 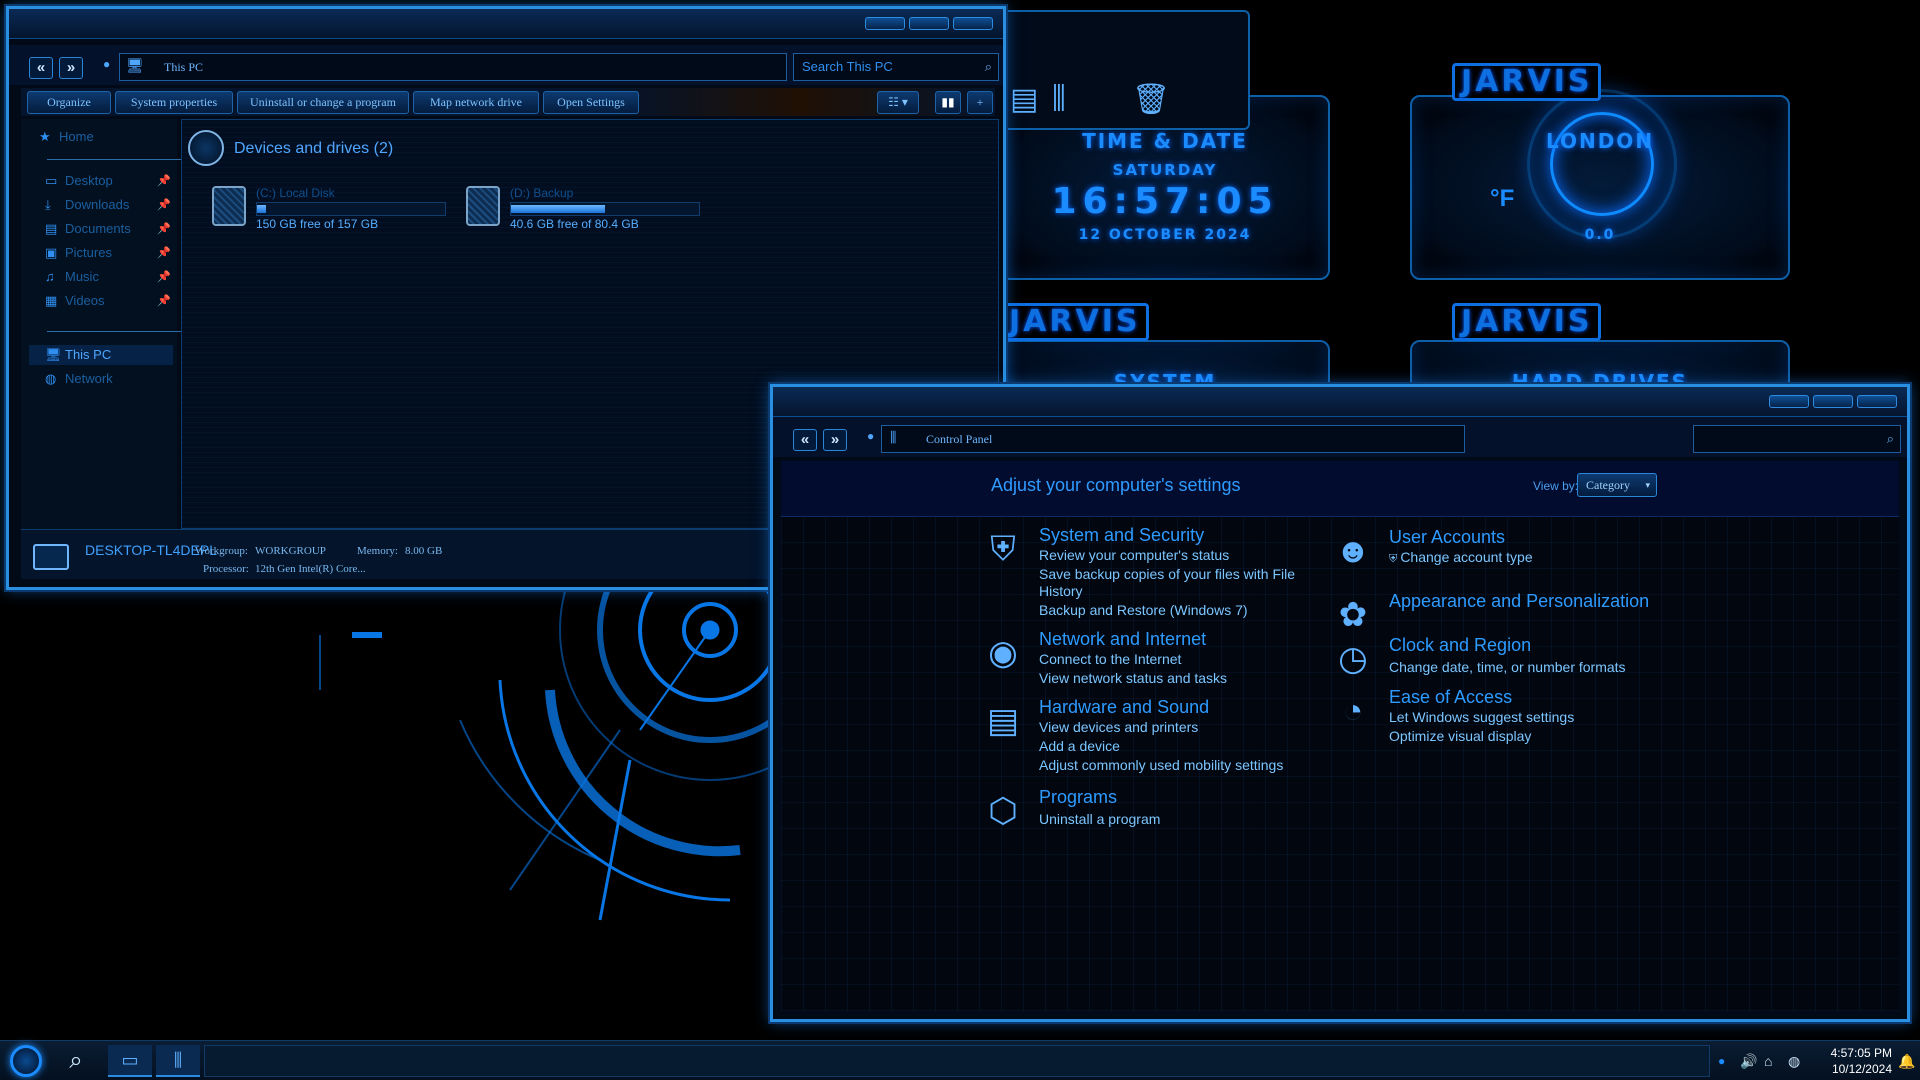 What do you see at coordinates (1608, 485) in the screenshot?
I see `view-by-value: Category` at bounding box center [1608, 485].